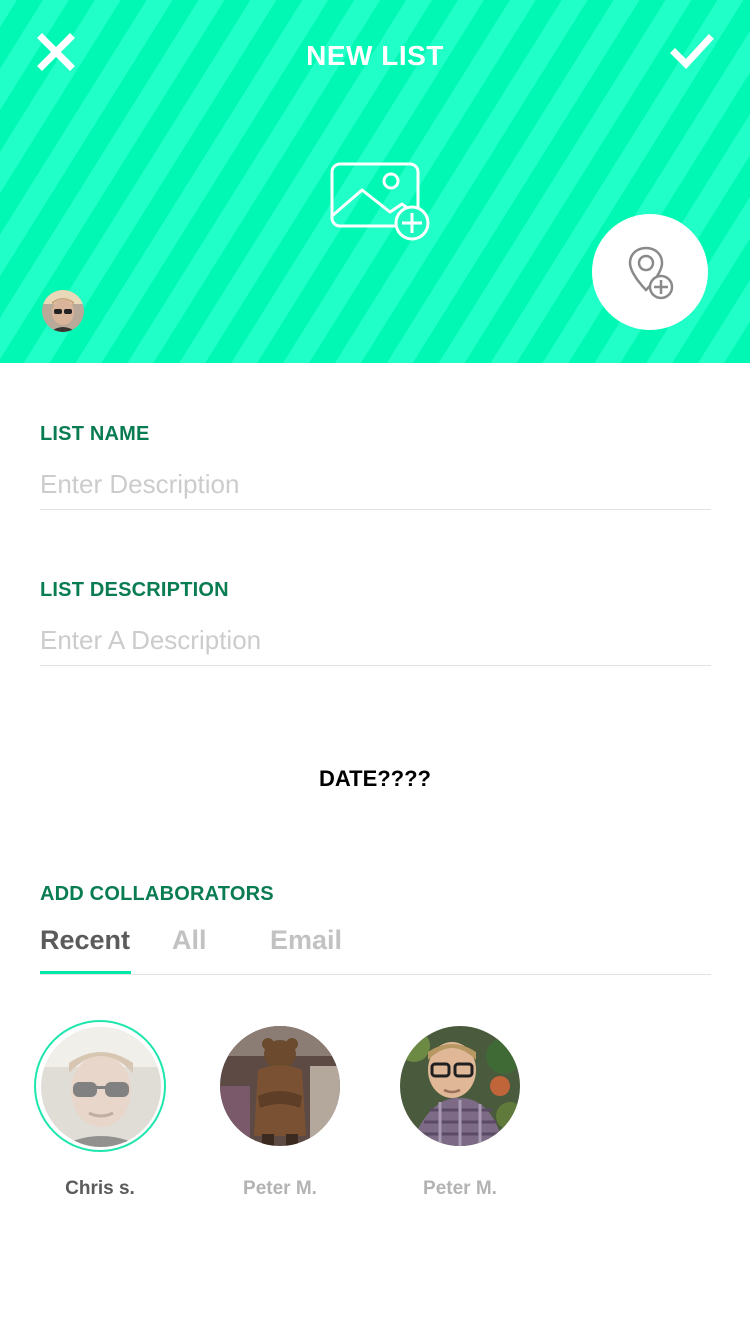 This screenshot has height=1334, width=750. What do you see at coordinates (375, 950) in the screenshot?
I see `collaborator-tabs: Recent All Email` at bounding box center [375, 950].